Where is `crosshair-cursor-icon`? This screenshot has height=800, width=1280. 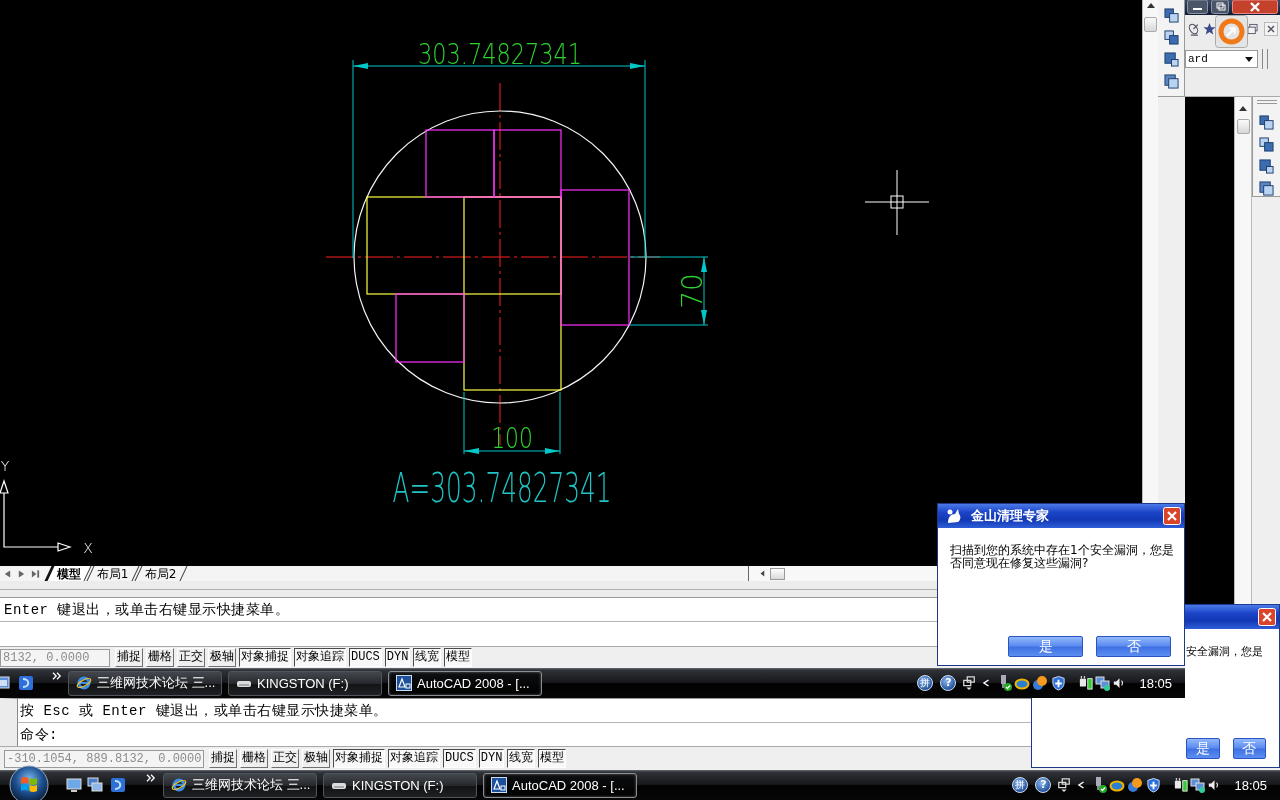
crosshair-cursor-icon is located at coordinates (897, 202).